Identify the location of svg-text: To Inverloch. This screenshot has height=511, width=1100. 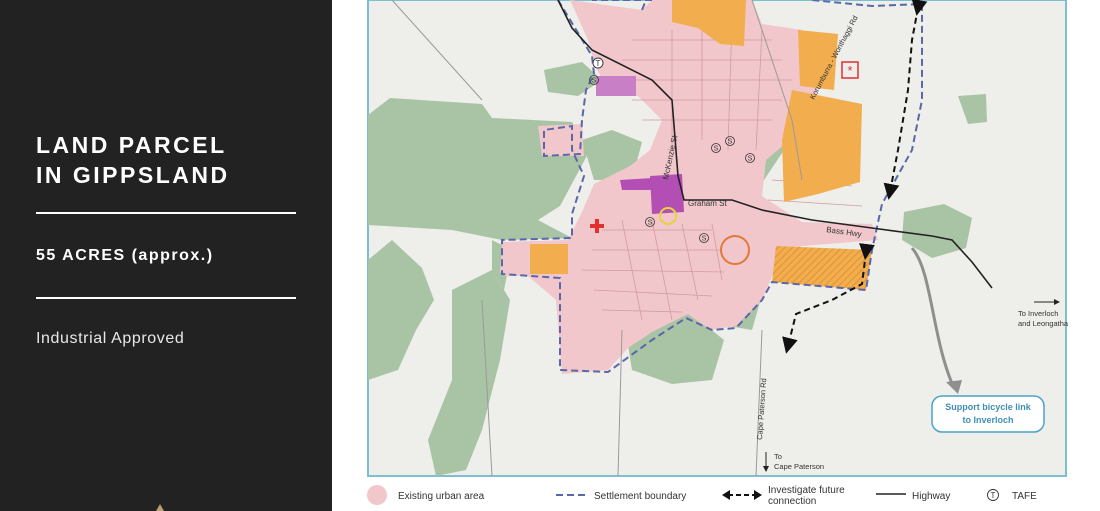
(1038, 313).